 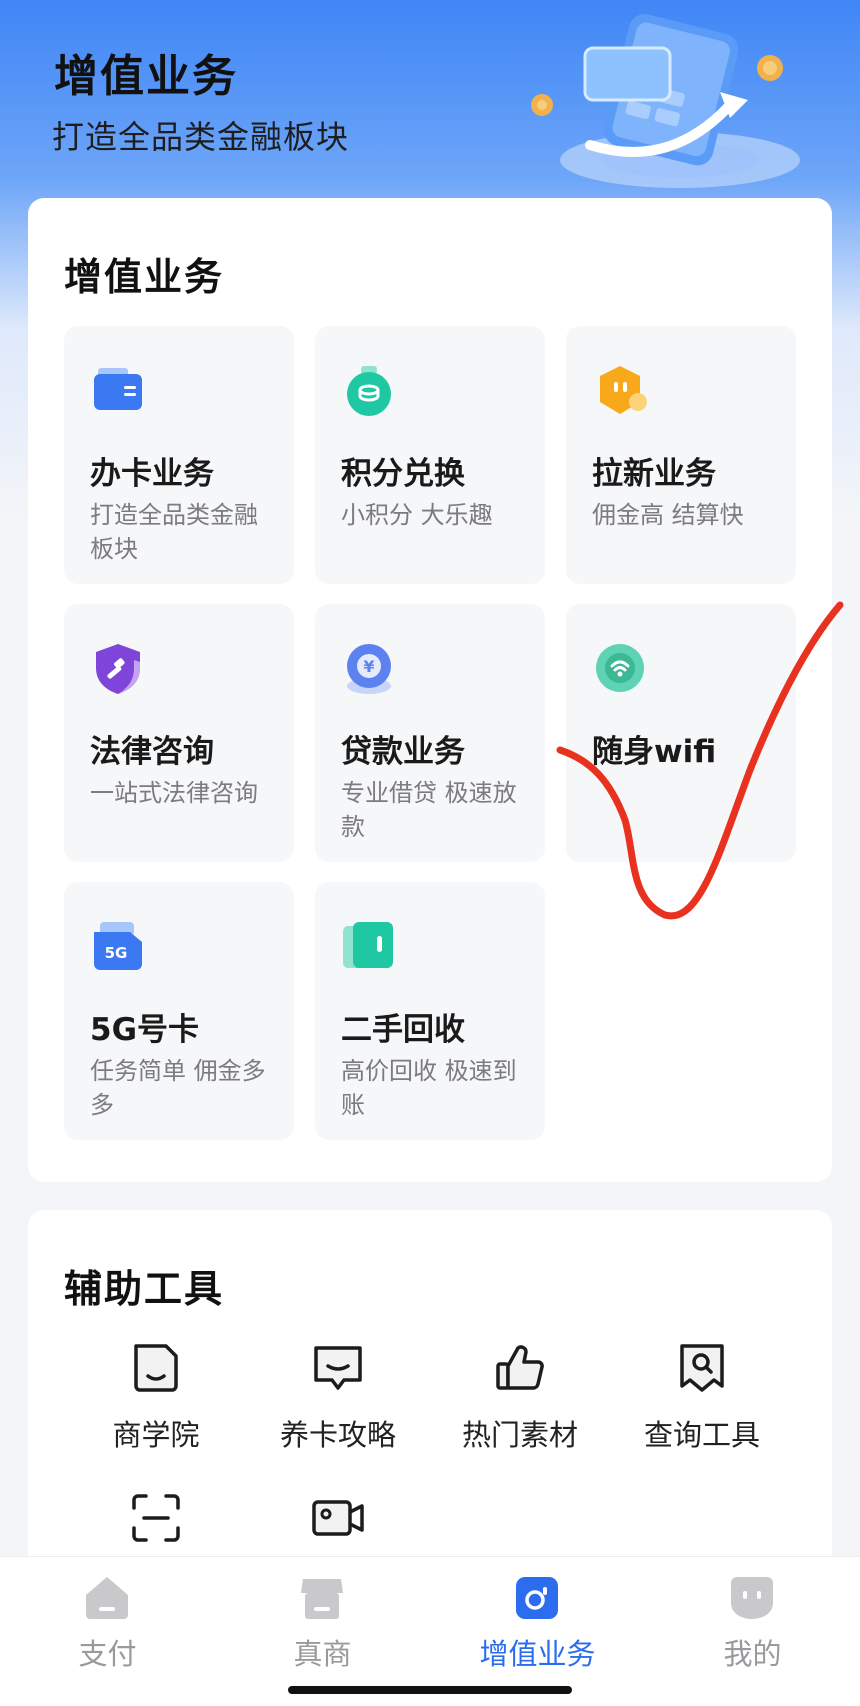 I want to click on home-icon, so click(x=107, y=1598).